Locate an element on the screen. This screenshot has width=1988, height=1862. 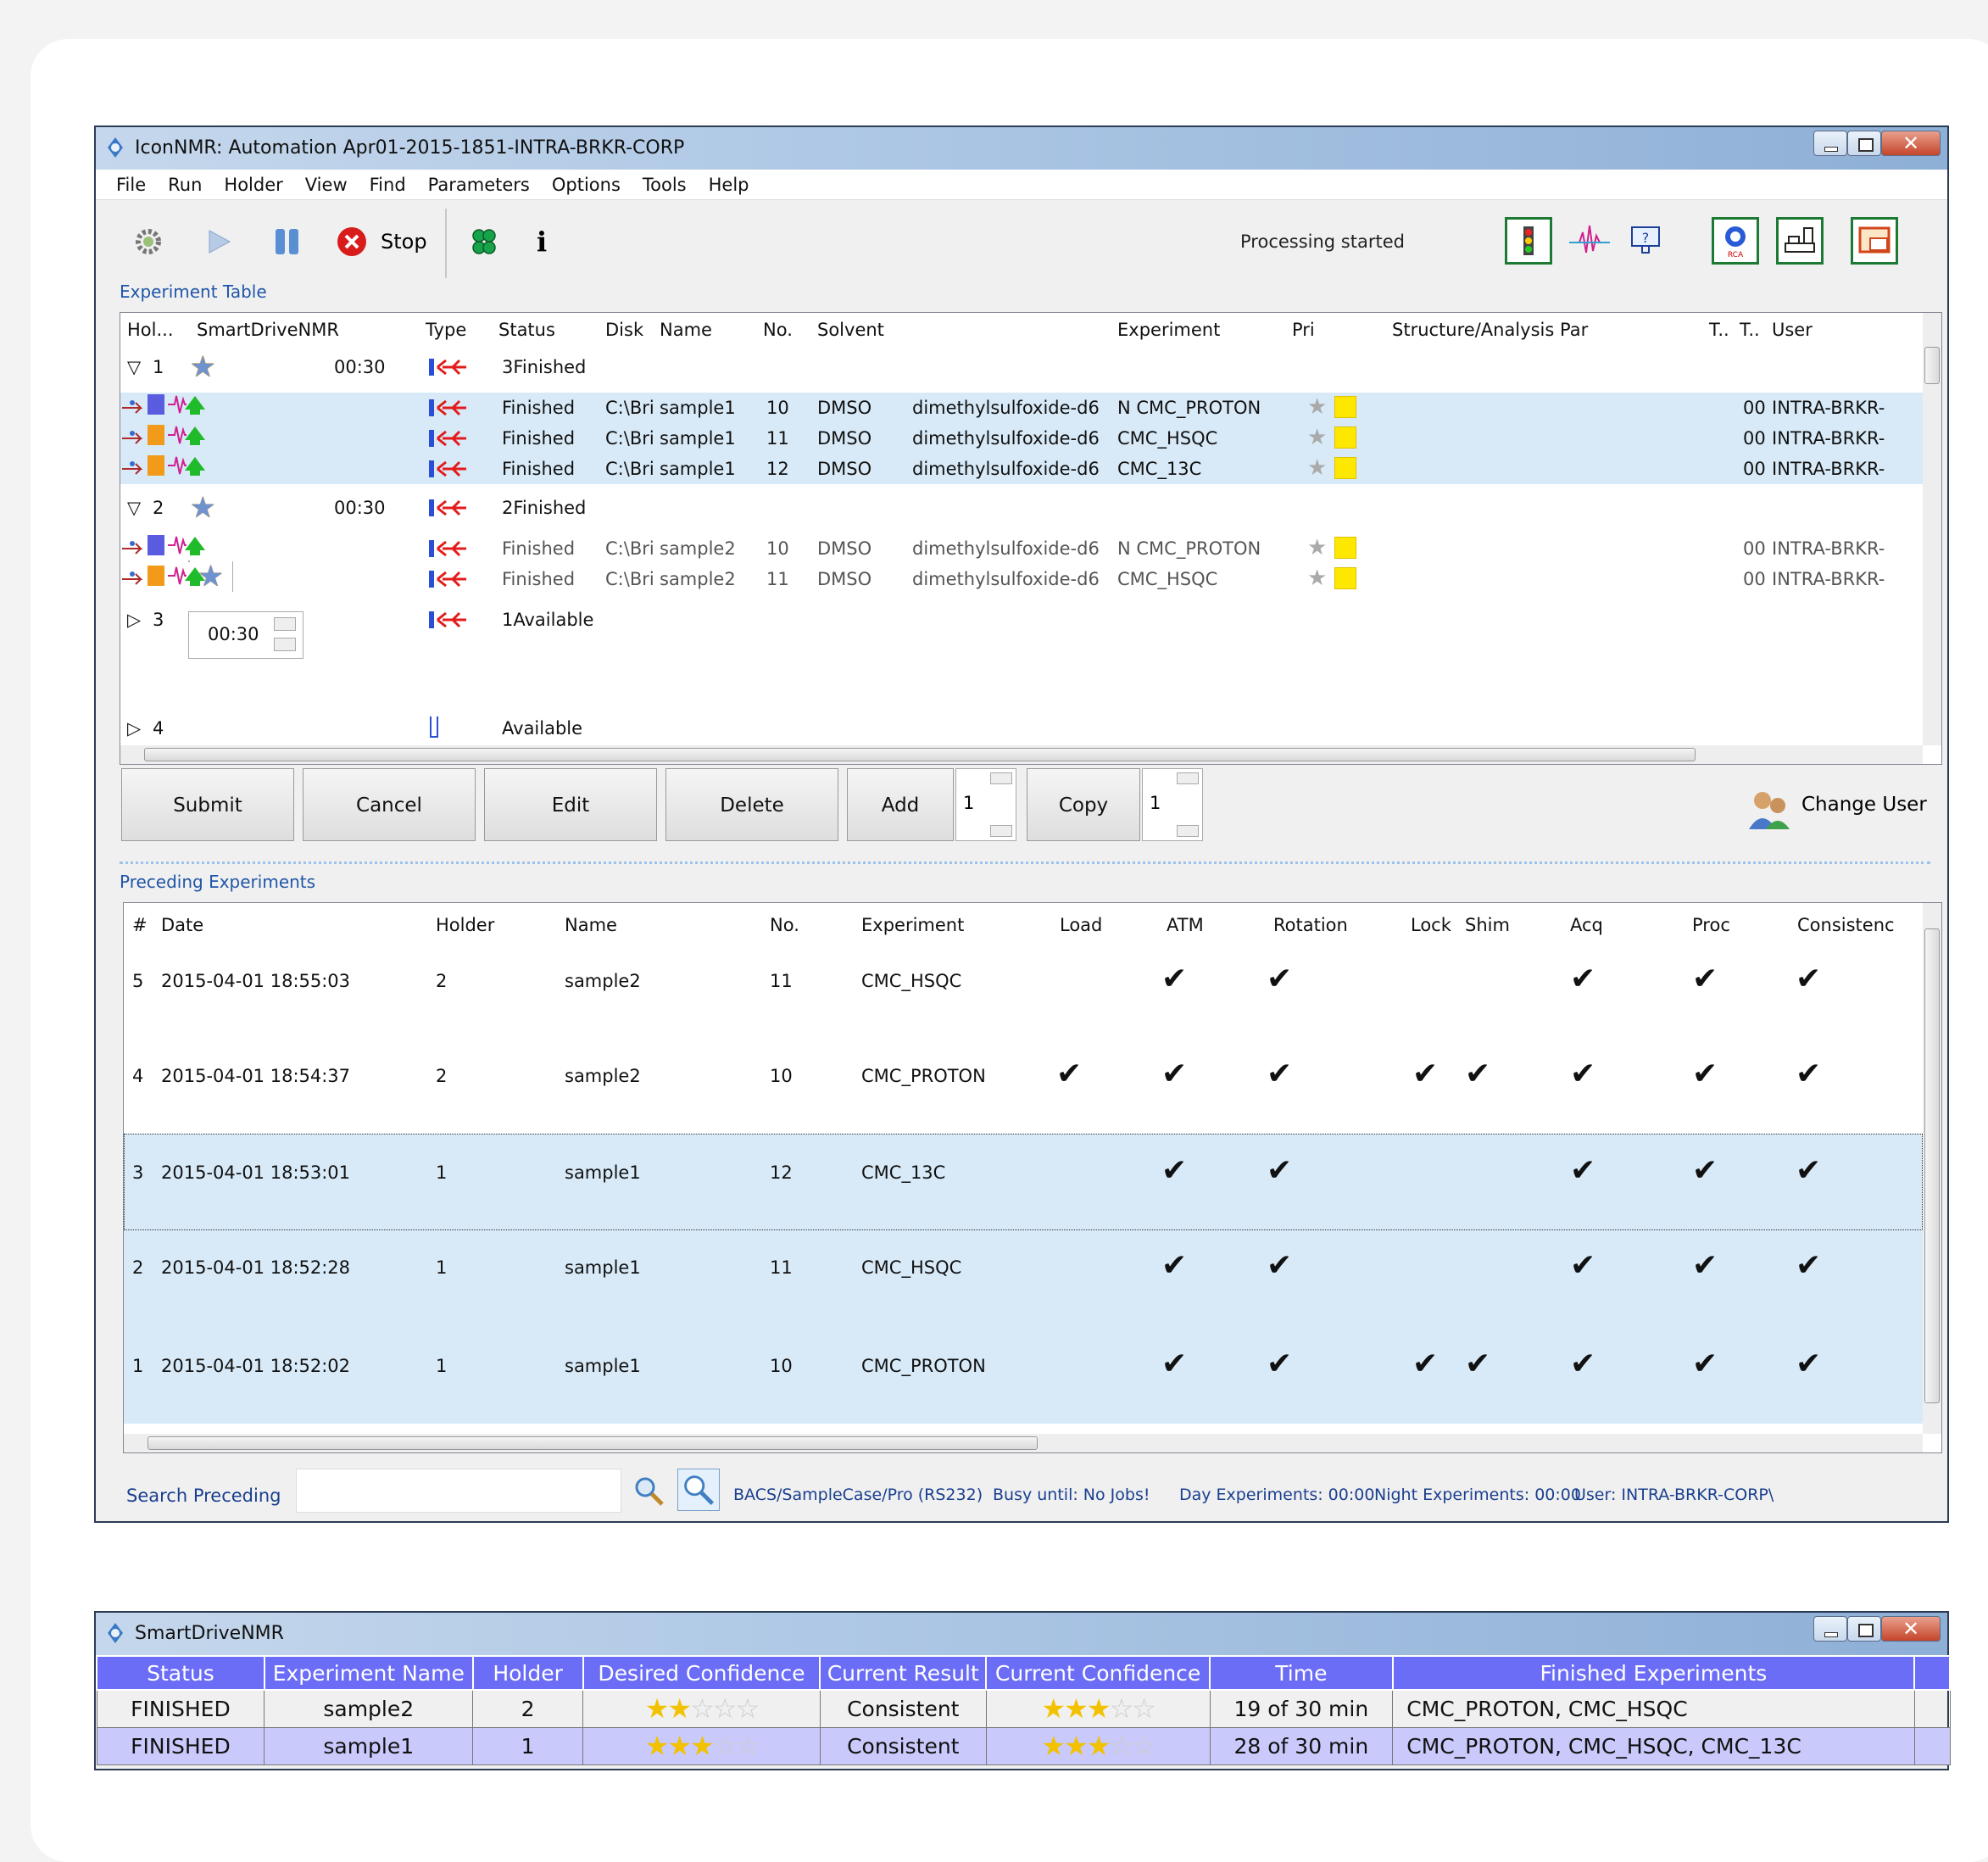
change-user-button: Change User is located at coordinates (1864, 805).